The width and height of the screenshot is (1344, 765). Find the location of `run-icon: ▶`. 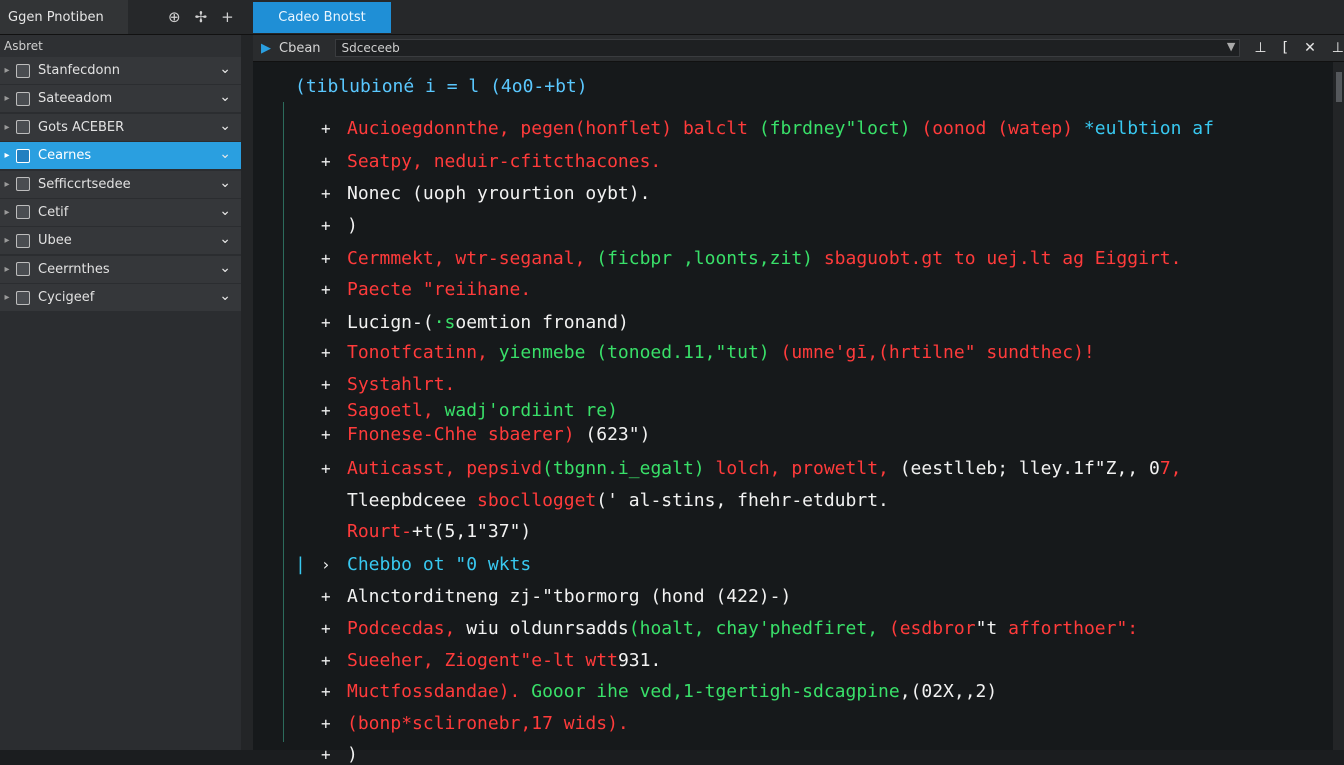

run-icon: ▶ is located at coordinates (266, 48).